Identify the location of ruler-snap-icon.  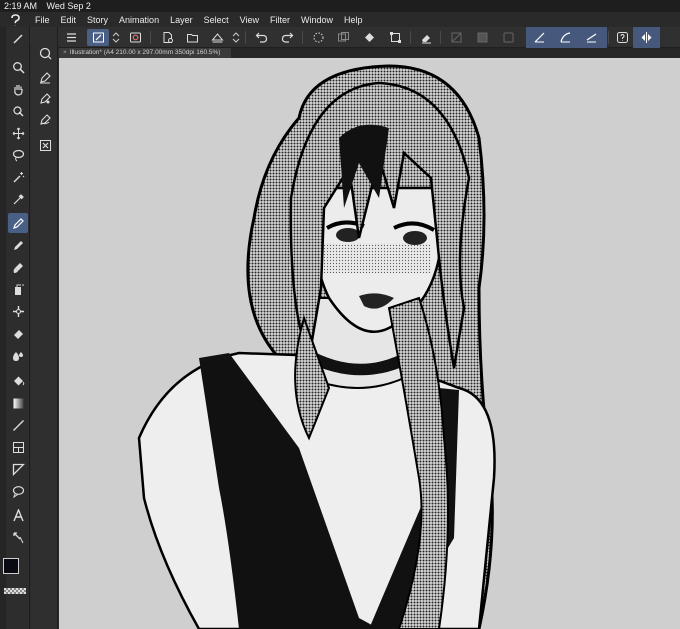
(539, 37).